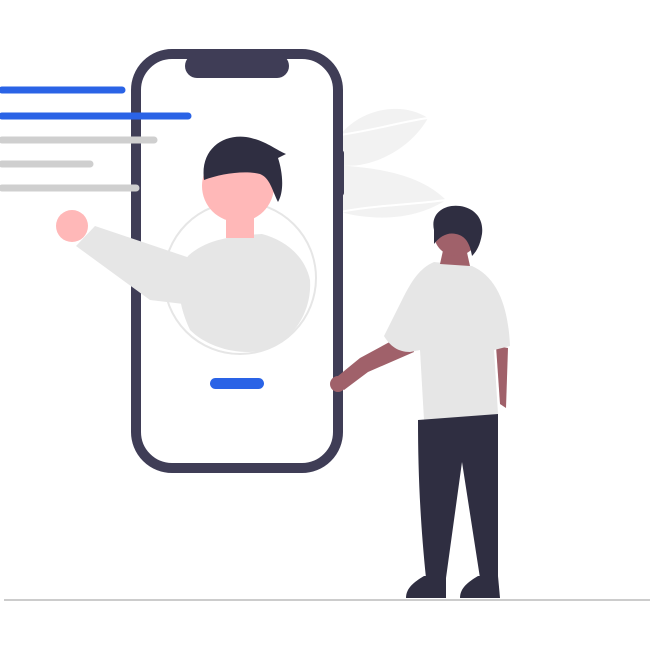 The width and height of the screenshot is (652, 652). Describe the element at coordinates (237, 66) in the screenshot. I see `phone-notch` at that location.